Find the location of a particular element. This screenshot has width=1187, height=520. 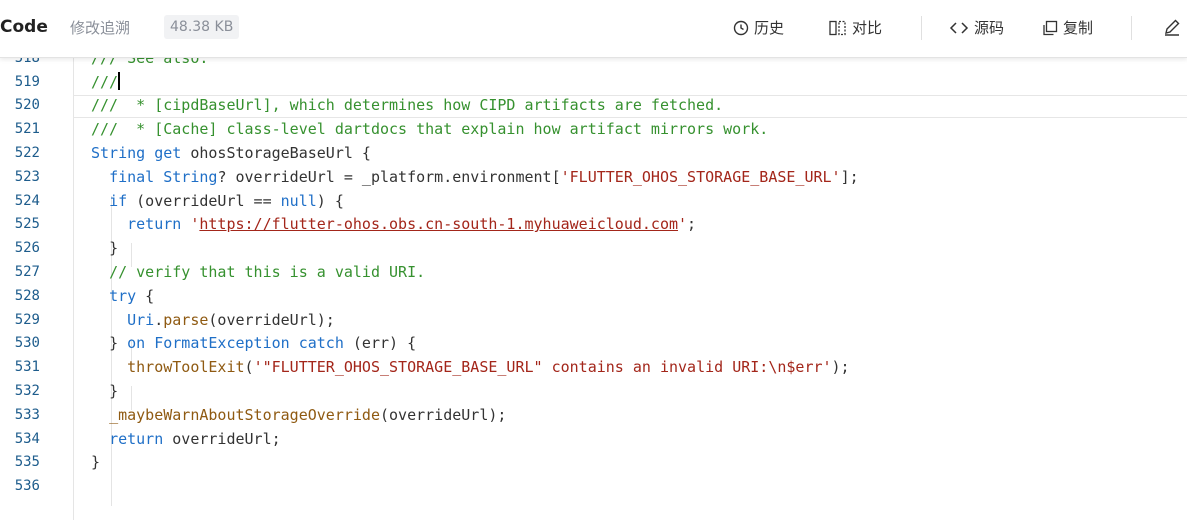

clock-icon is located at coordinates (741, 28).